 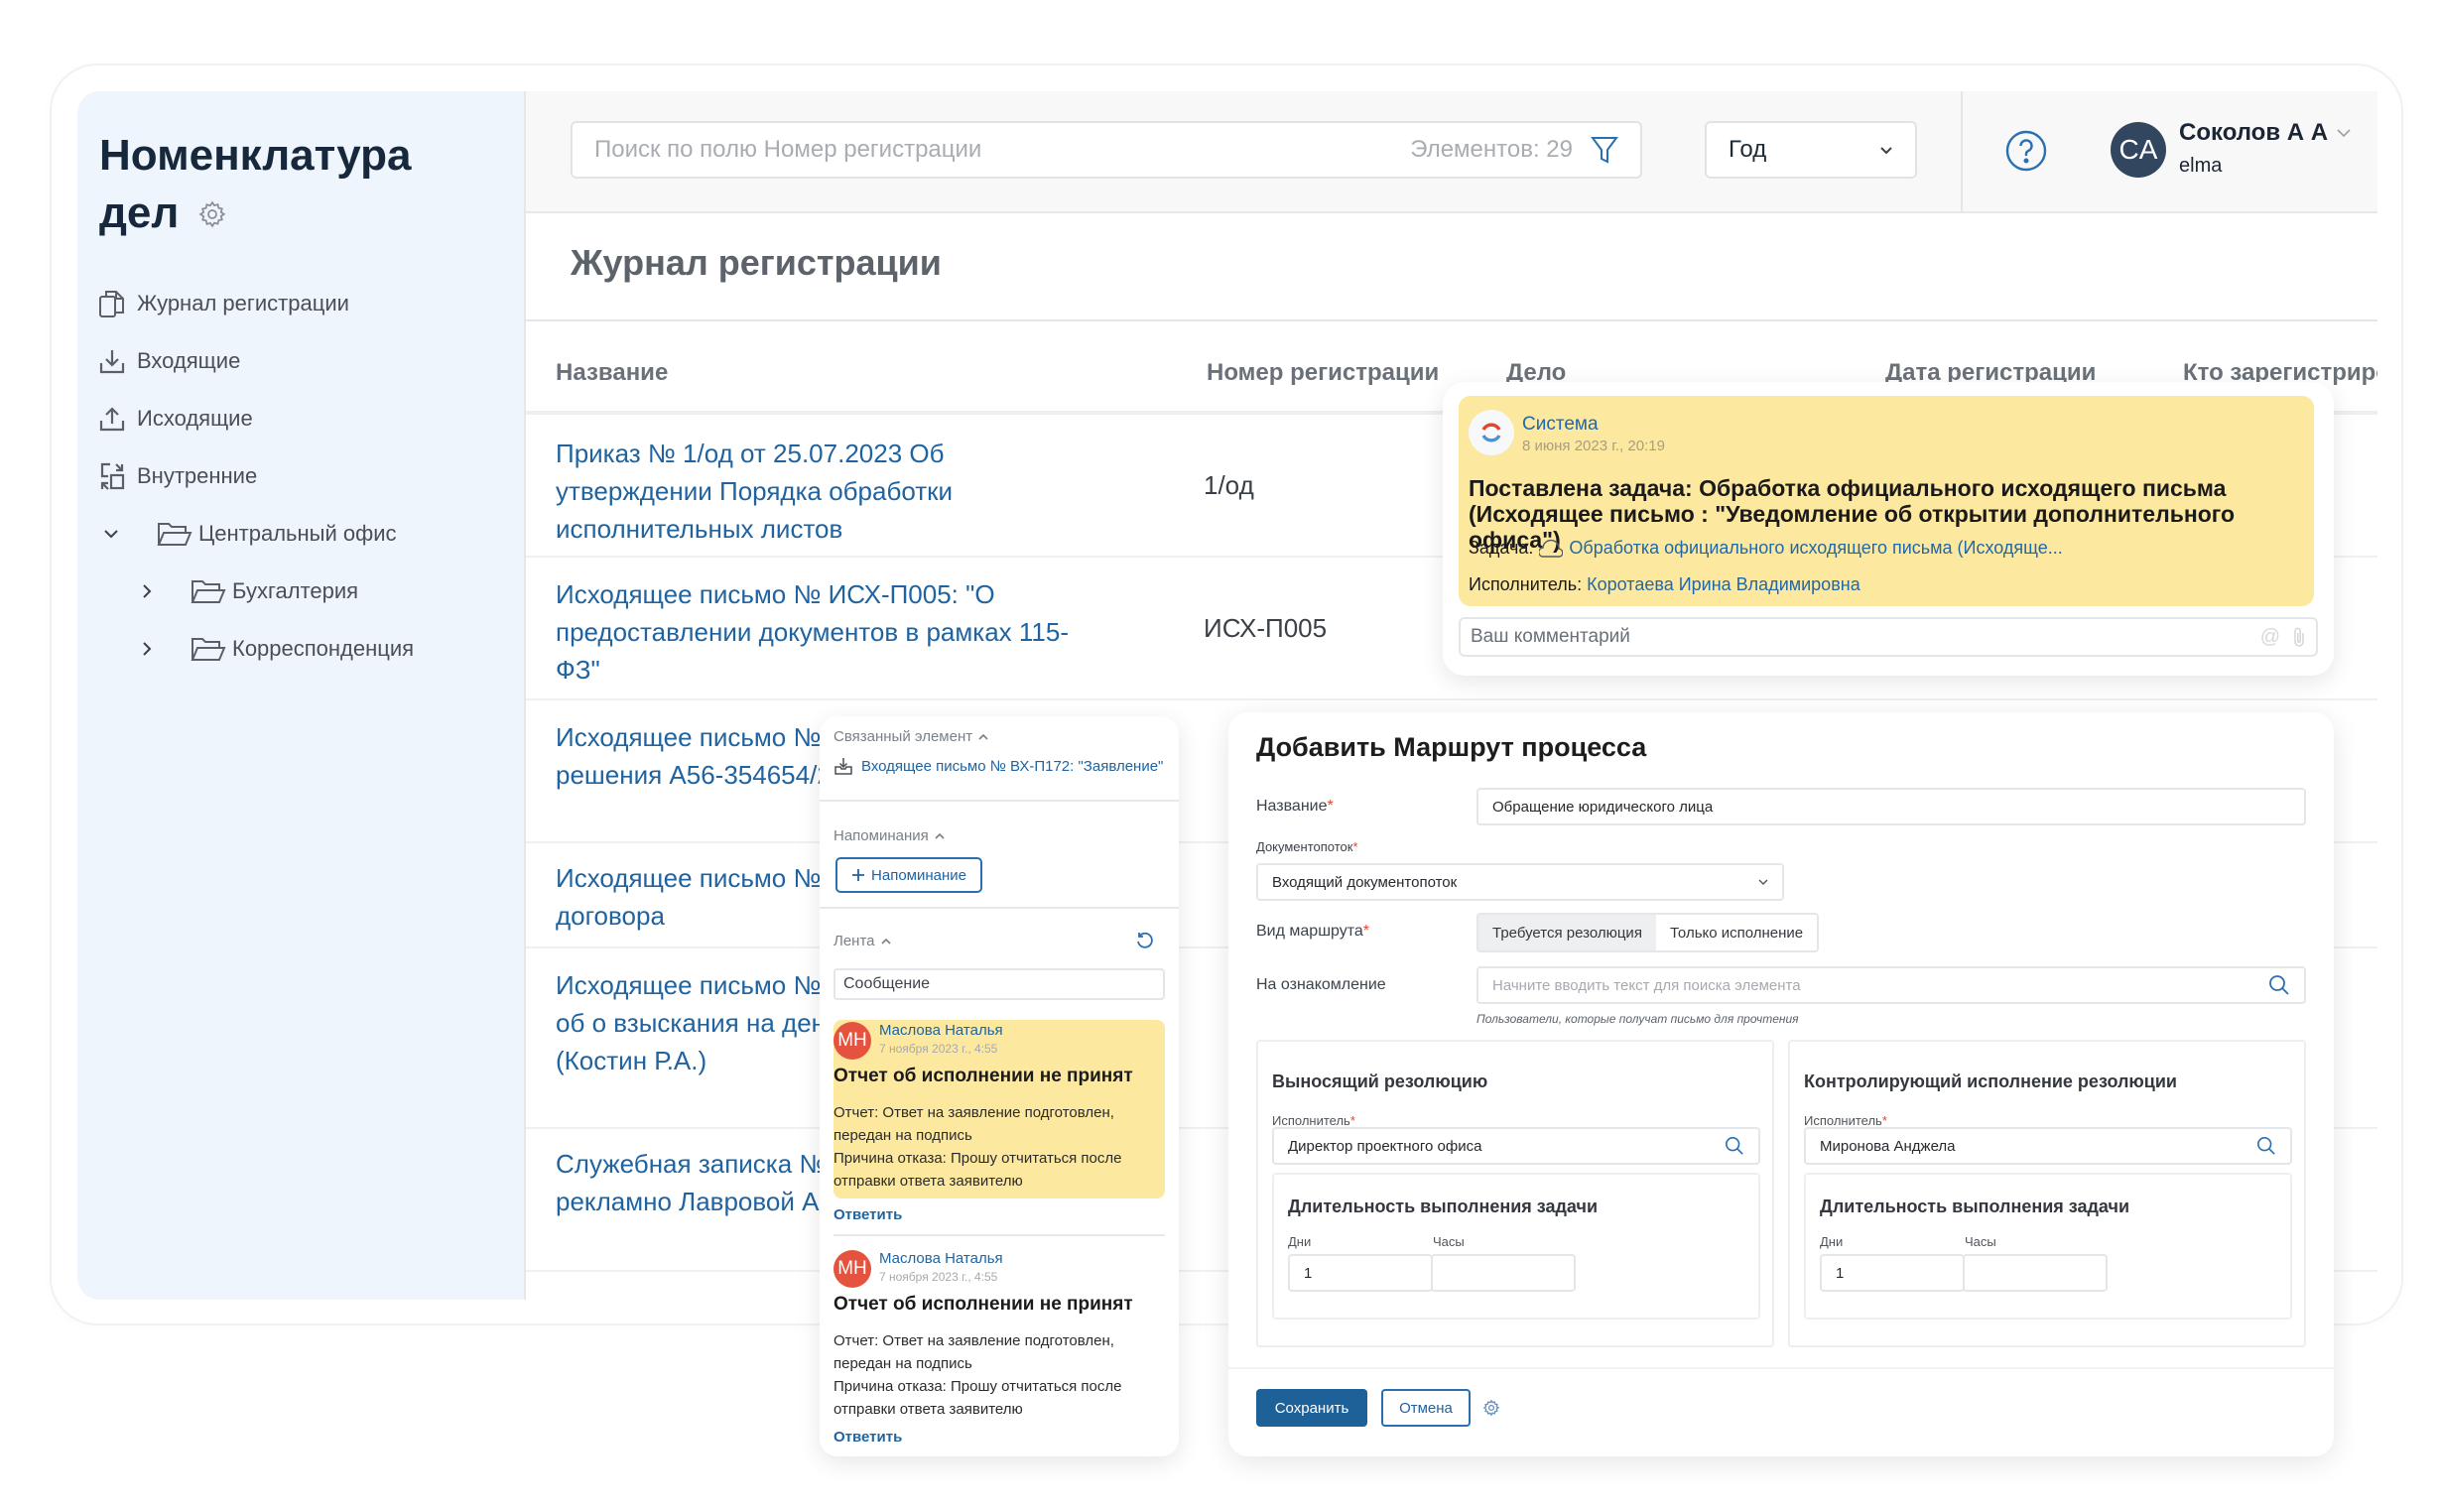 I want to click on filter-icon, so click(x=1605, y=150).